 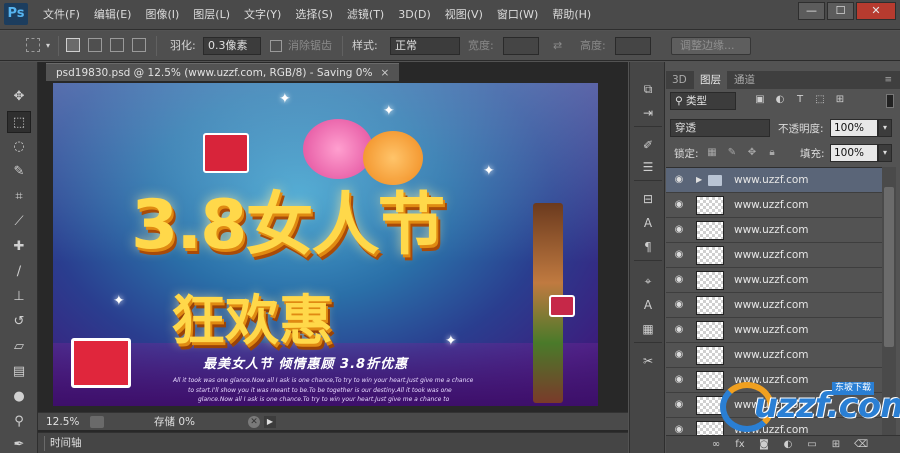 I want to click on history-brush-tool-icon: ↺, so click(x=19, y=322).